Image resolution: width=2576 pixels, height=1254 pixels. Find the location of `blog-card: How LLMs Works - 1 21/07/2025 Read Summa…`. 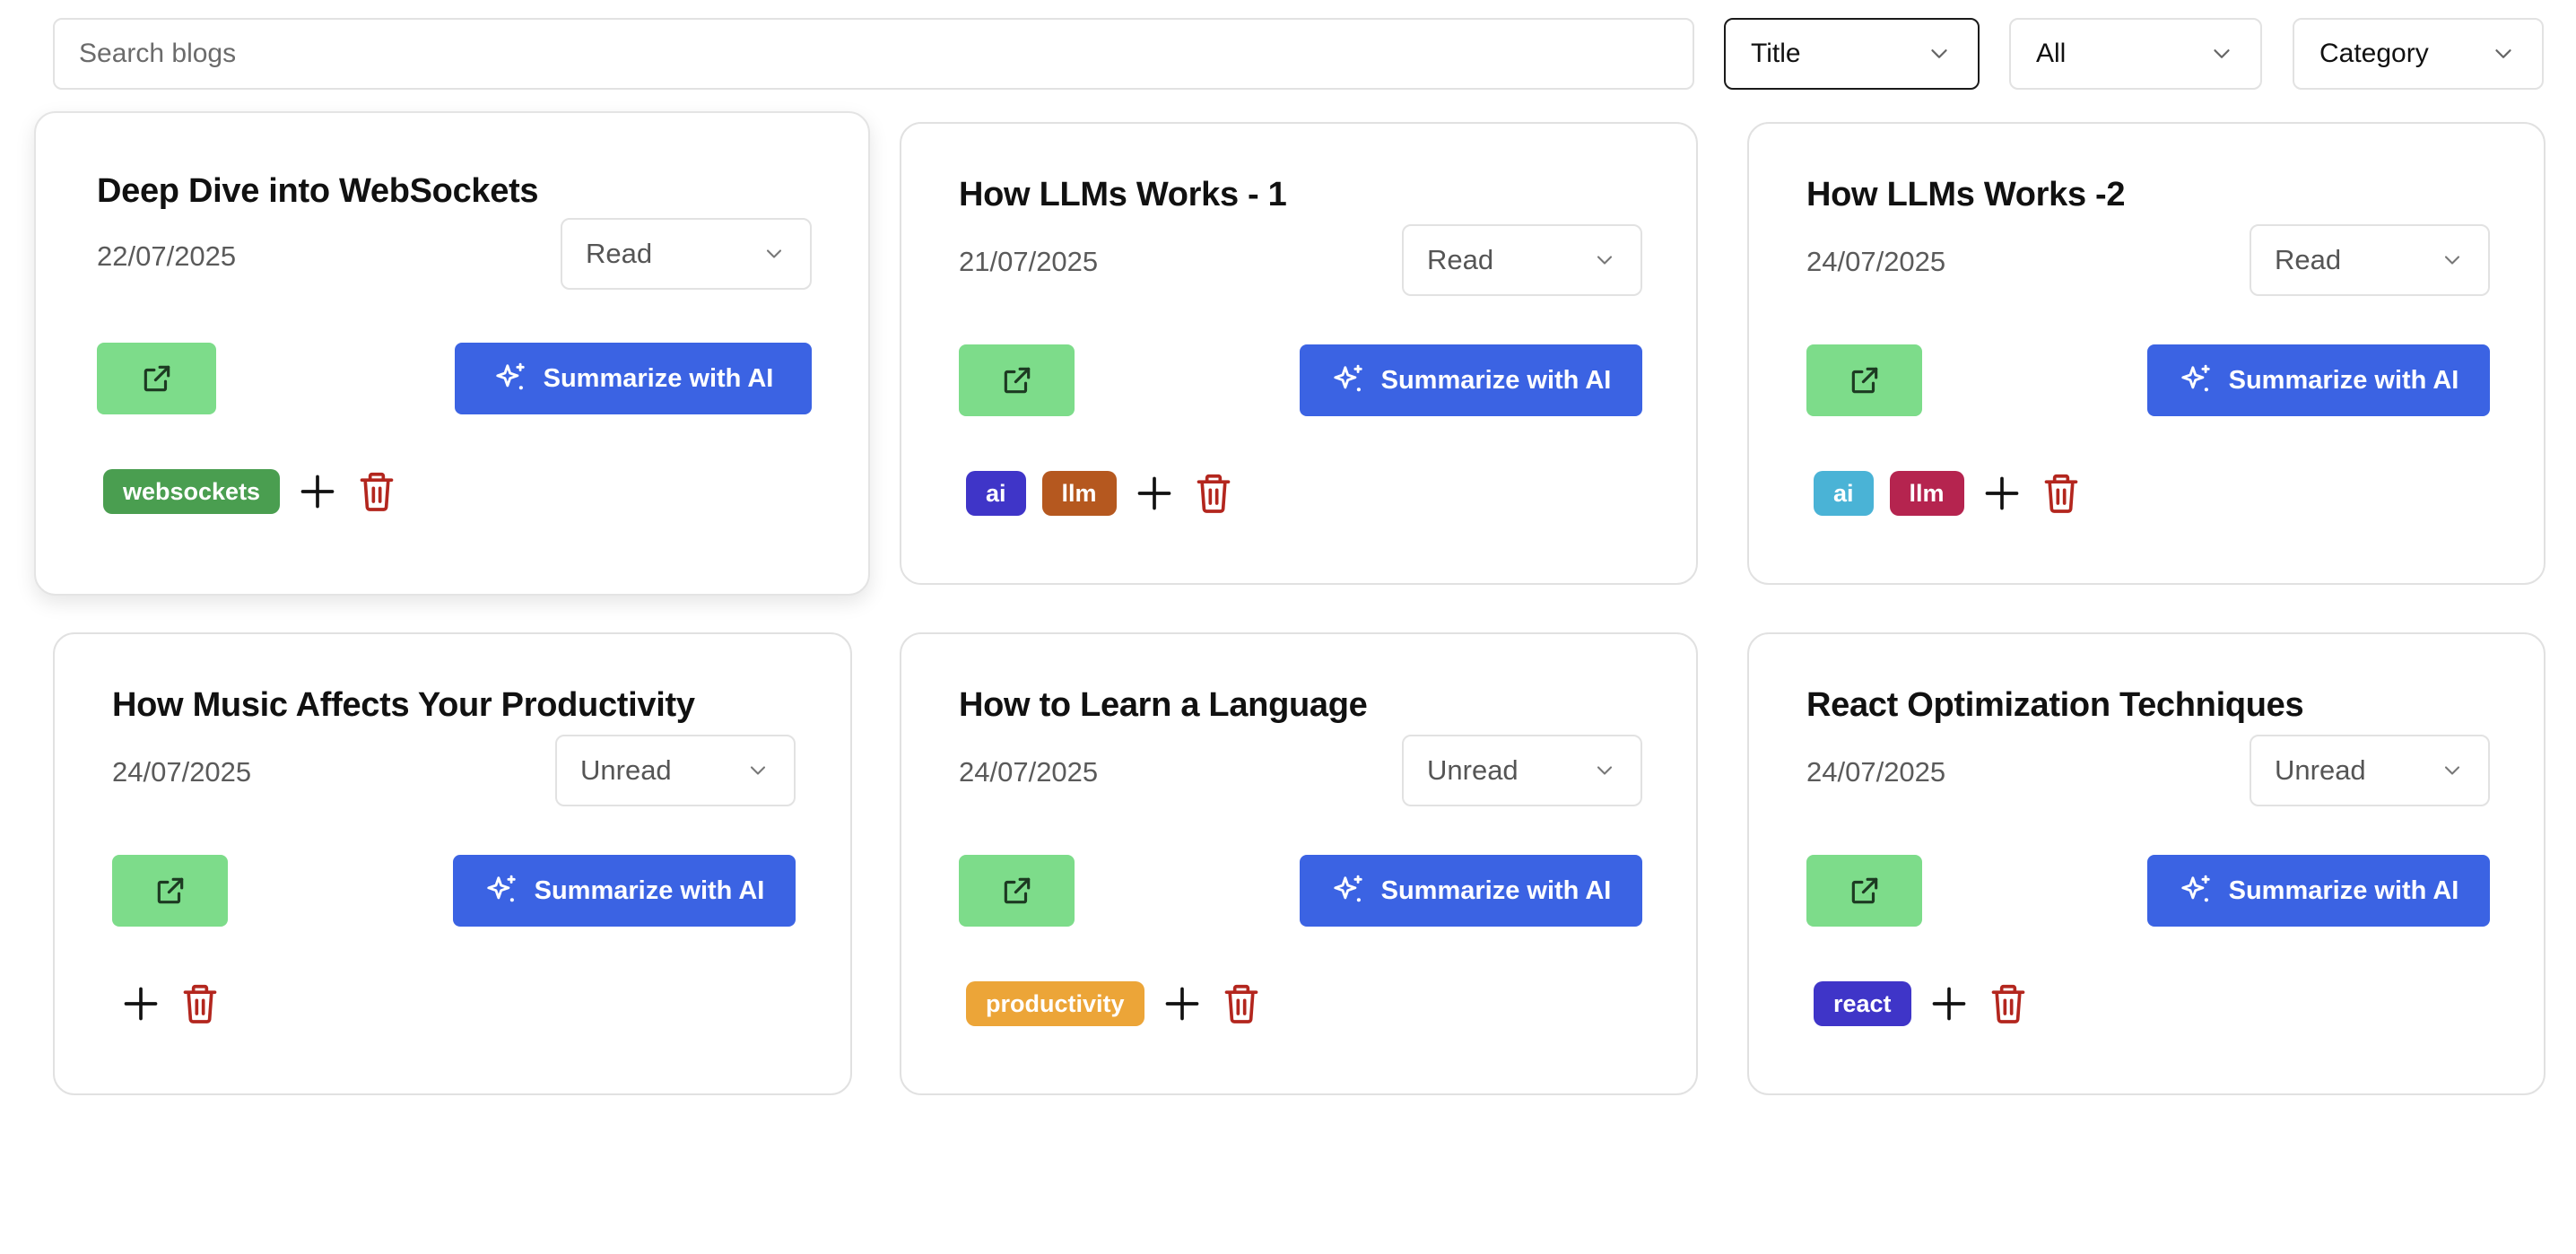

blog-card: How LLMs Works - 1 21/07/2025 Read Summa… is located at coordinates (1299, 353).